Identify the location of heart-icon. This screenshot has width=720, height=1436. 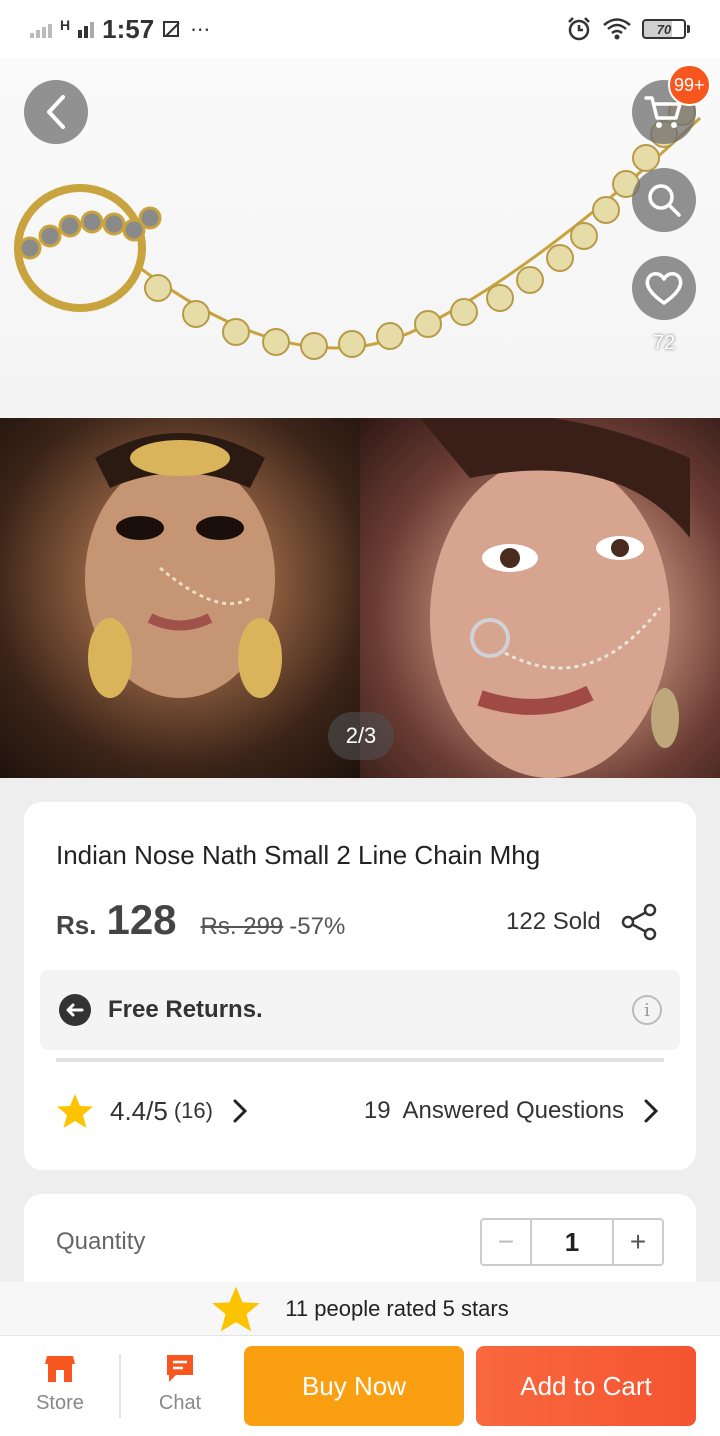
(664, 288).